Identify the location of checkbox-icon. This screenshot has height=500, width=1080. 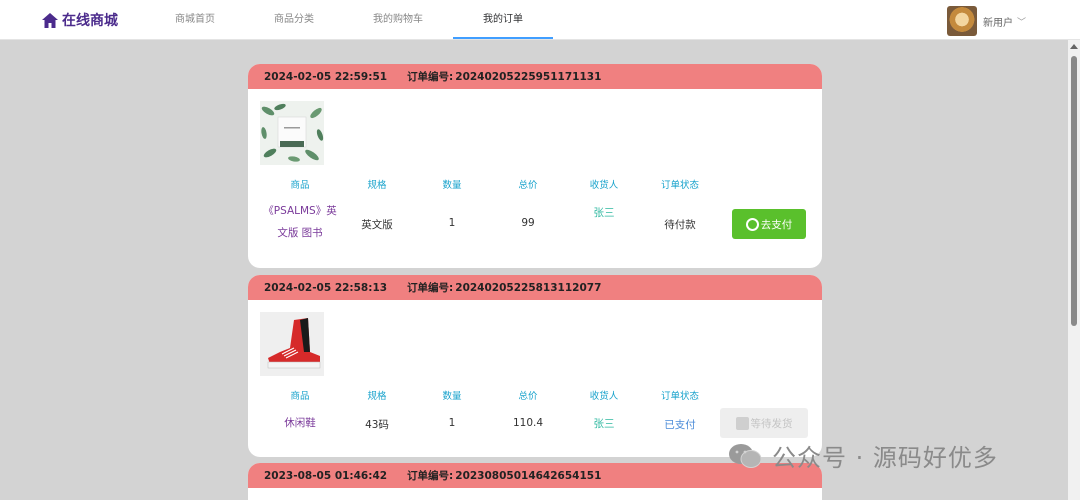
(742, 423).